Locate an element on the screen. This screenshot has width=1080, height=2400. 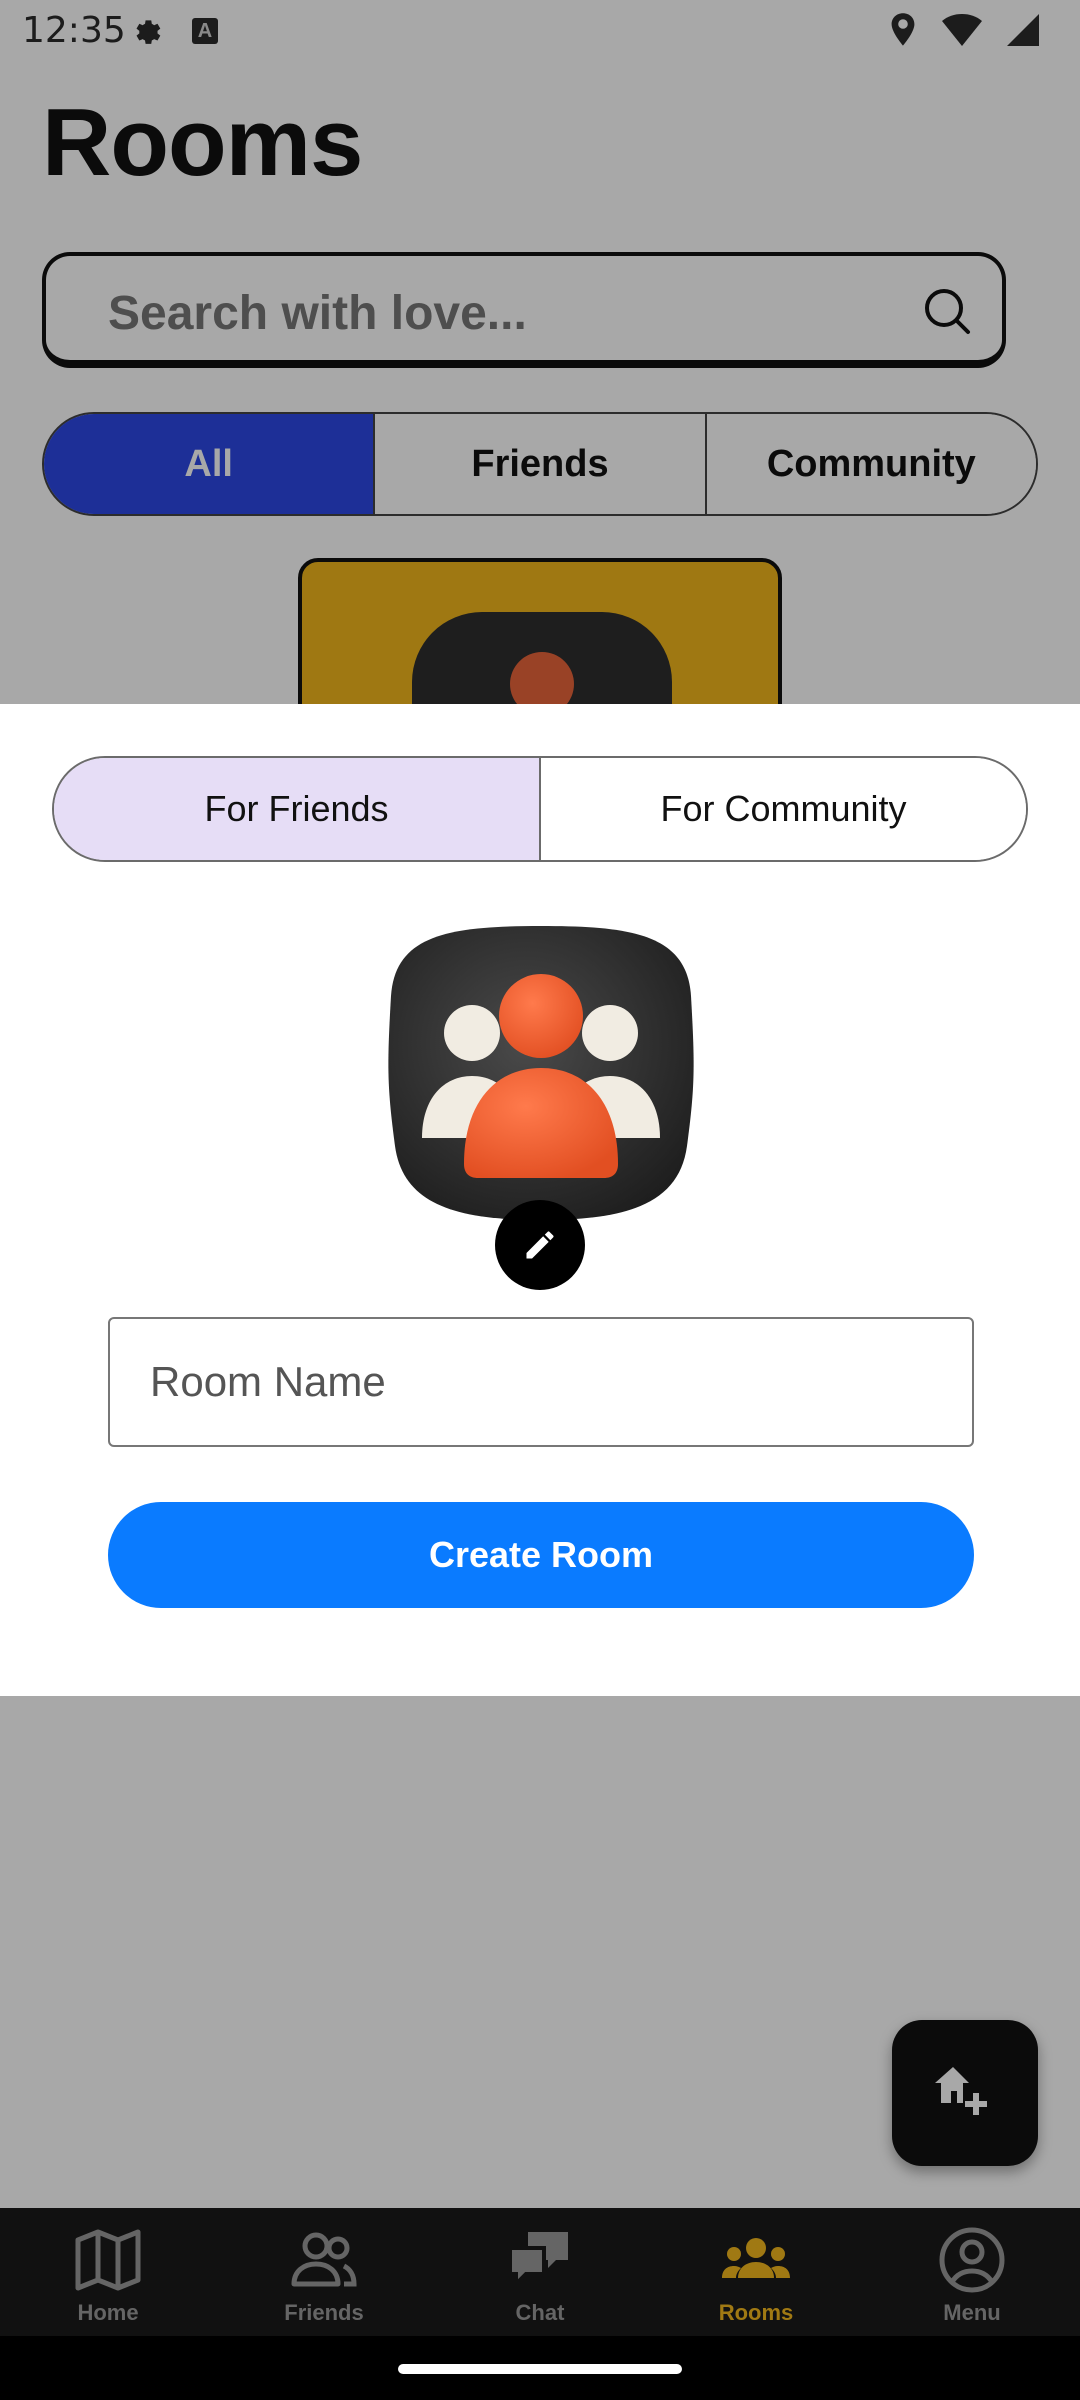
room-name-input is located at coordinates (541, 1382).